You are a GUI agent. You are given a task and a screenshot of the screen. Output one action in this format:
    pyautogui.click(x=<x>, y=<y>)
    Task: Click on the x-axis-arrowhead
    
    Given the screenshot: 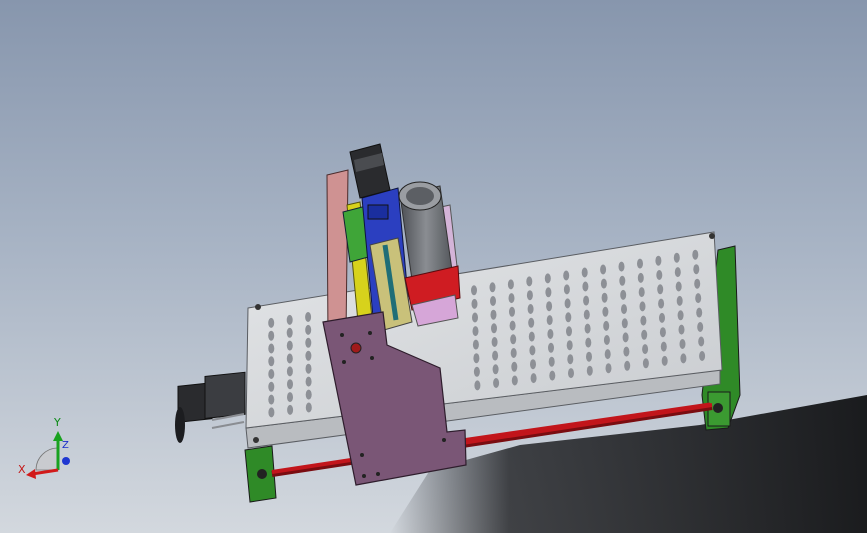 What is the action you would take?
    pyautogui.click(x=31, y=474)
    